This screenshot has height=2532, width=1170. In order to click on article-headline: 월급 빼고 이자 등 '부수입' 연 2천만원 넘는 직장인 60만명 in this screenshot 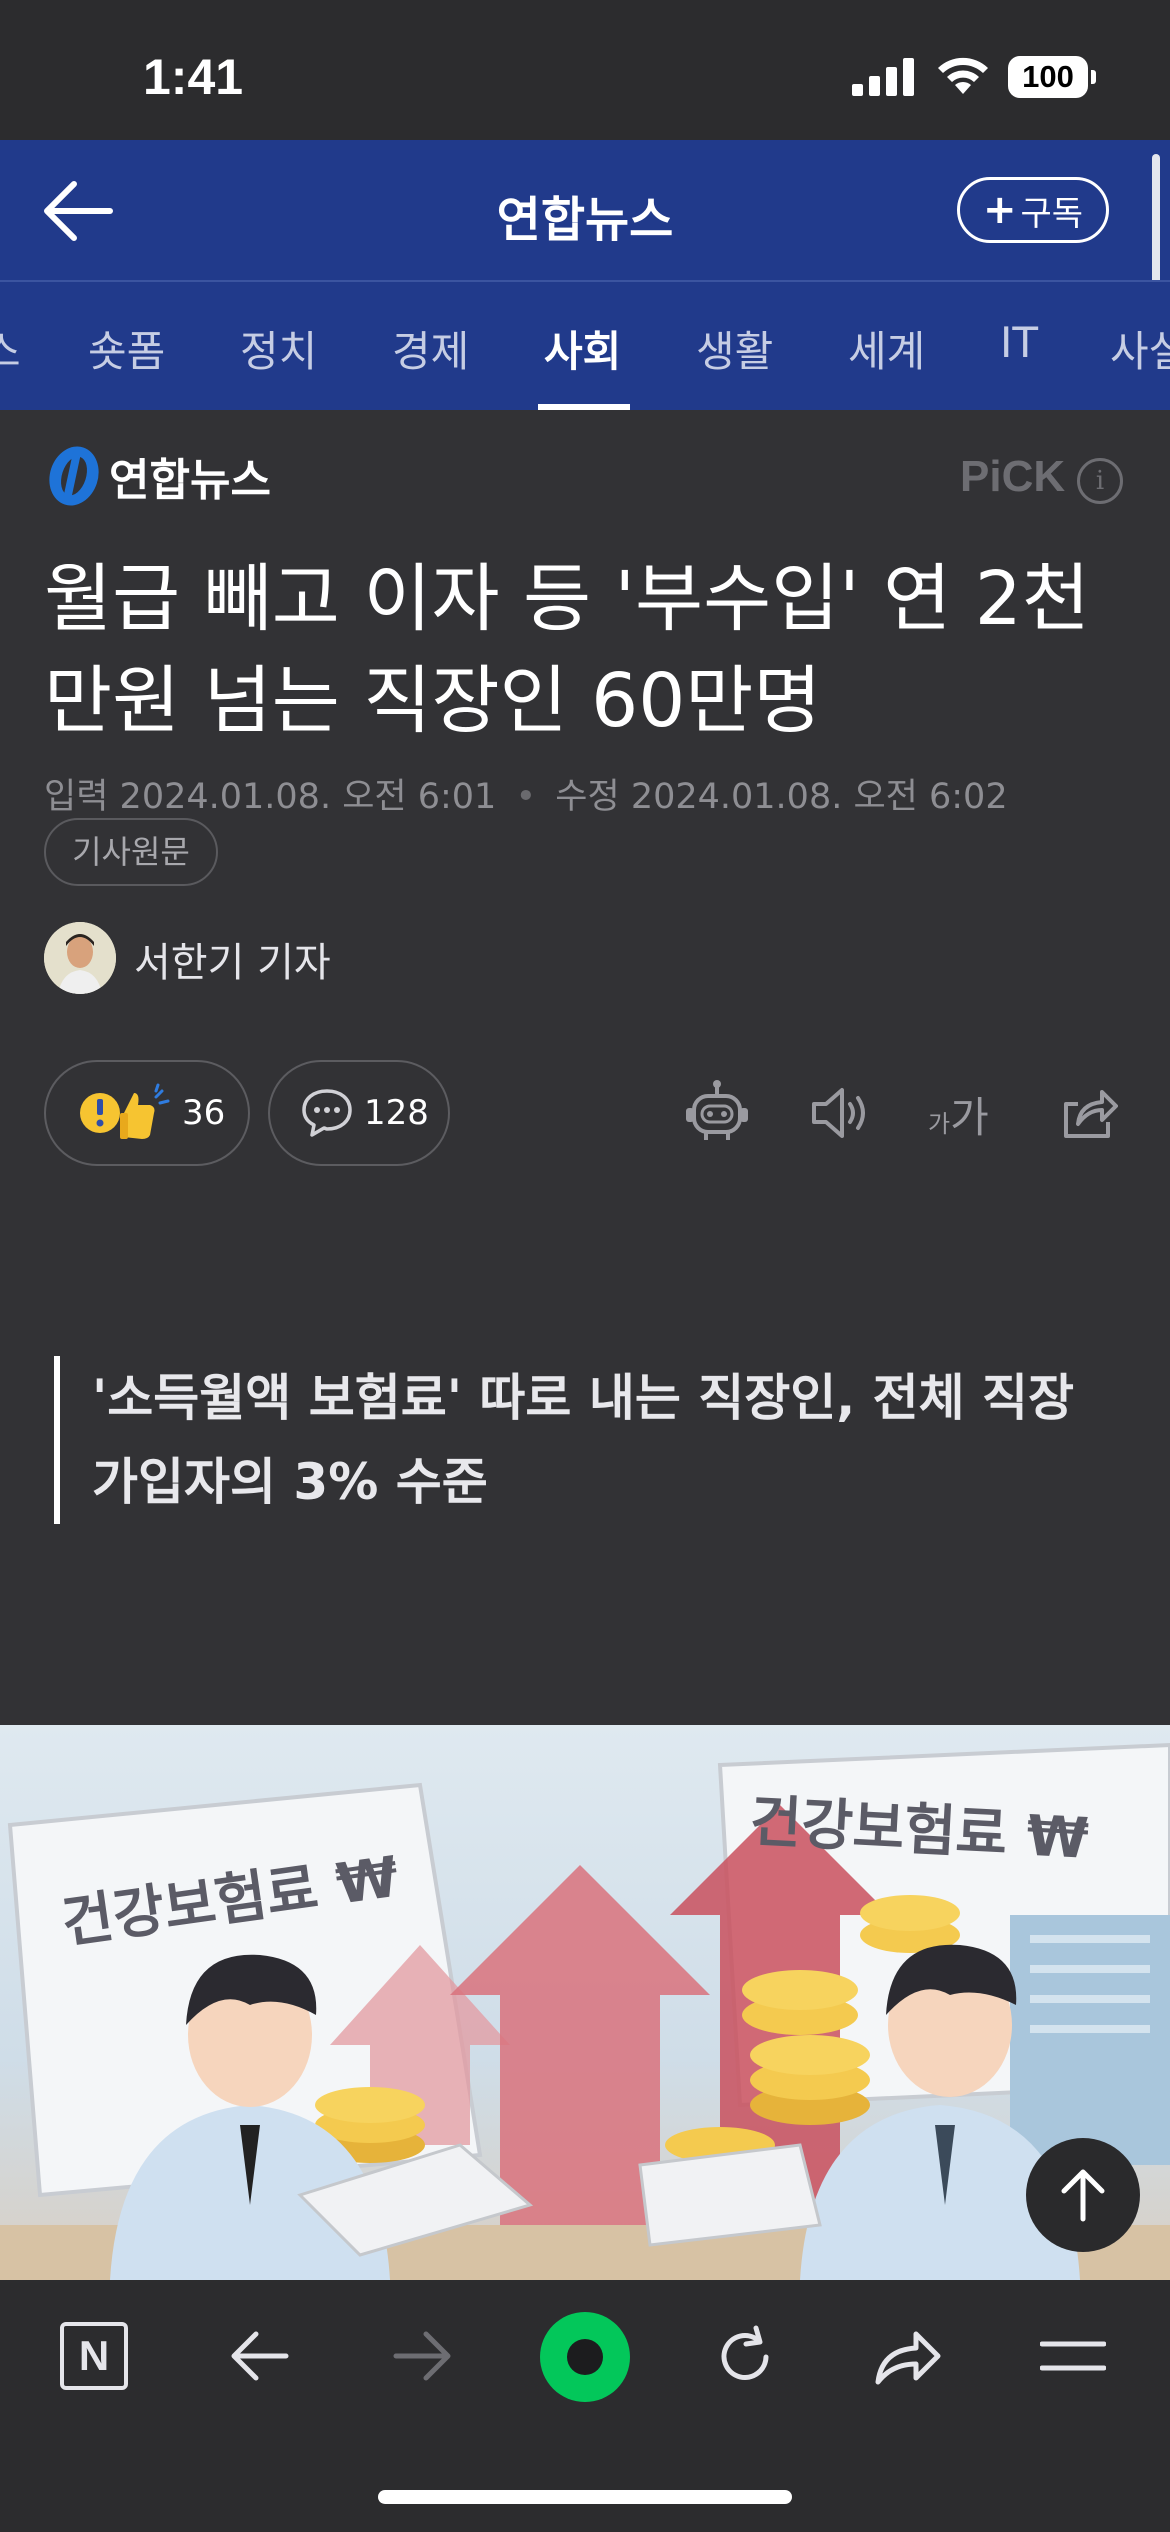, I will do `click(567, 650)`.